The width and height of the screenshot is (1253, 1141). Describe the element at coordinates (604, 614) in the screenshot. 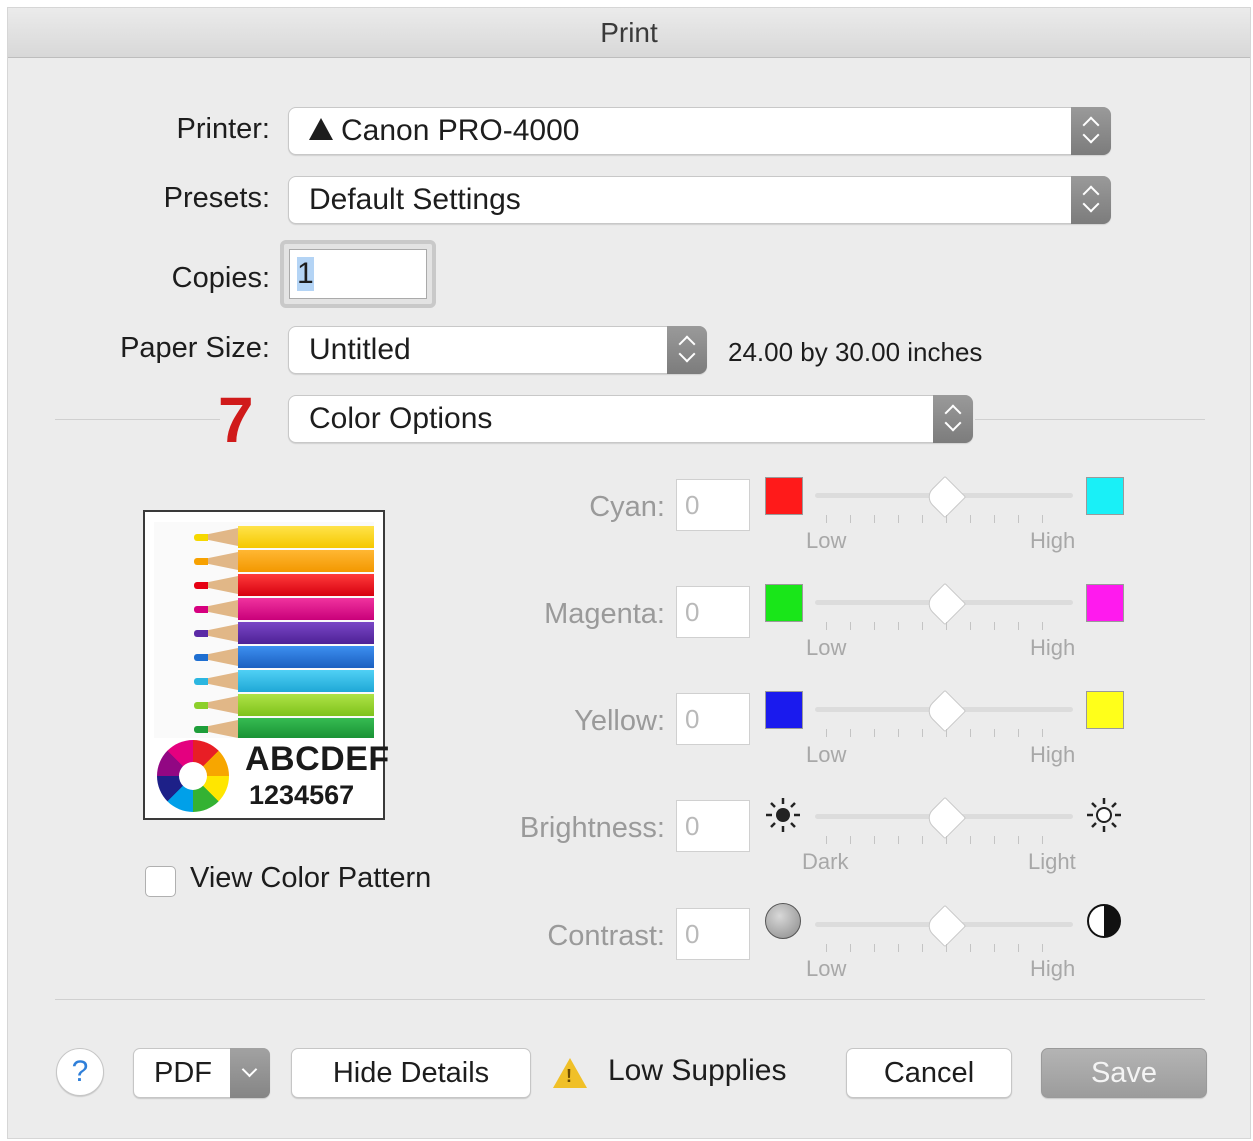

I see `magenta-label: Magenta:` at that location.